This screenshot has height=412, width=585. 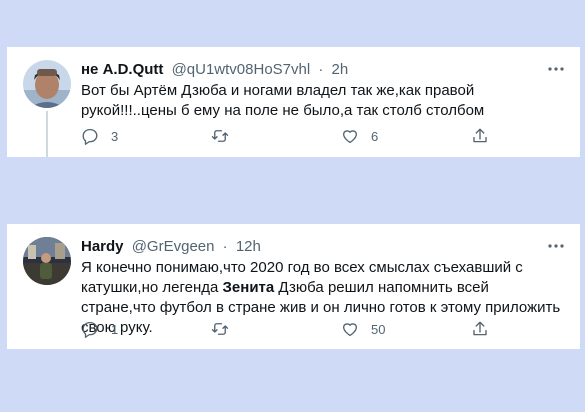 I want to click on author-name: Hardy, so click(x=102, y=246).